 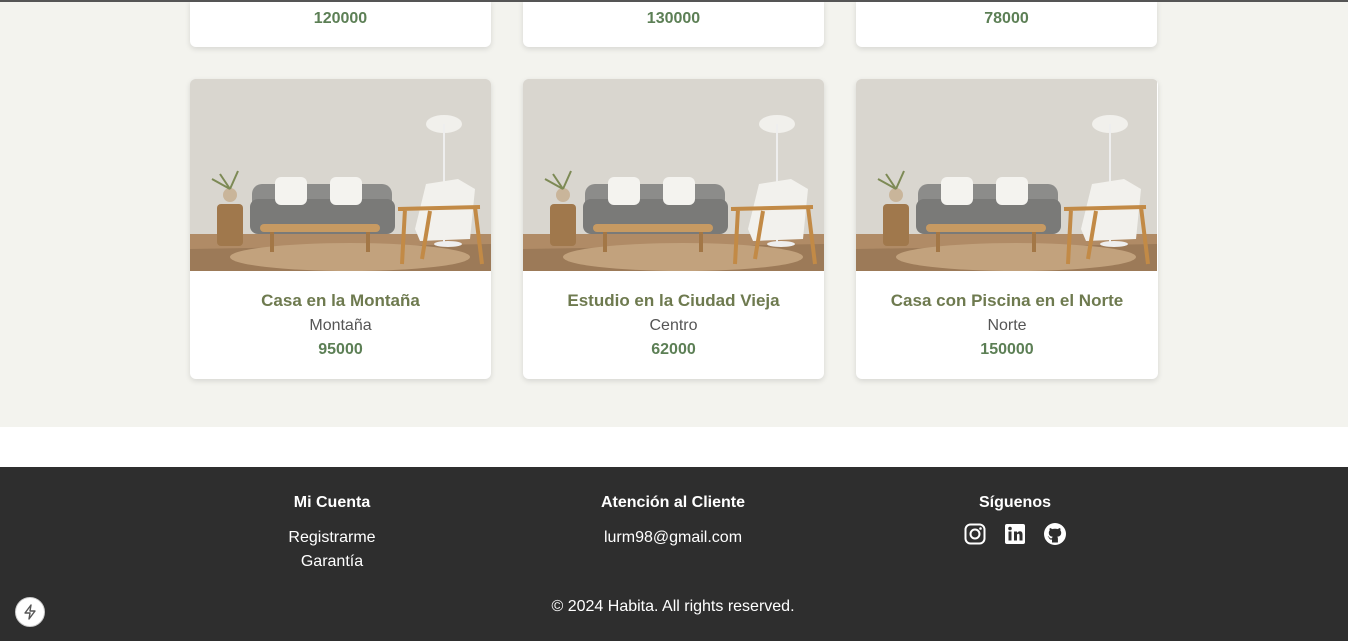 I want to click on top-divider, so click(x=674, y=1).